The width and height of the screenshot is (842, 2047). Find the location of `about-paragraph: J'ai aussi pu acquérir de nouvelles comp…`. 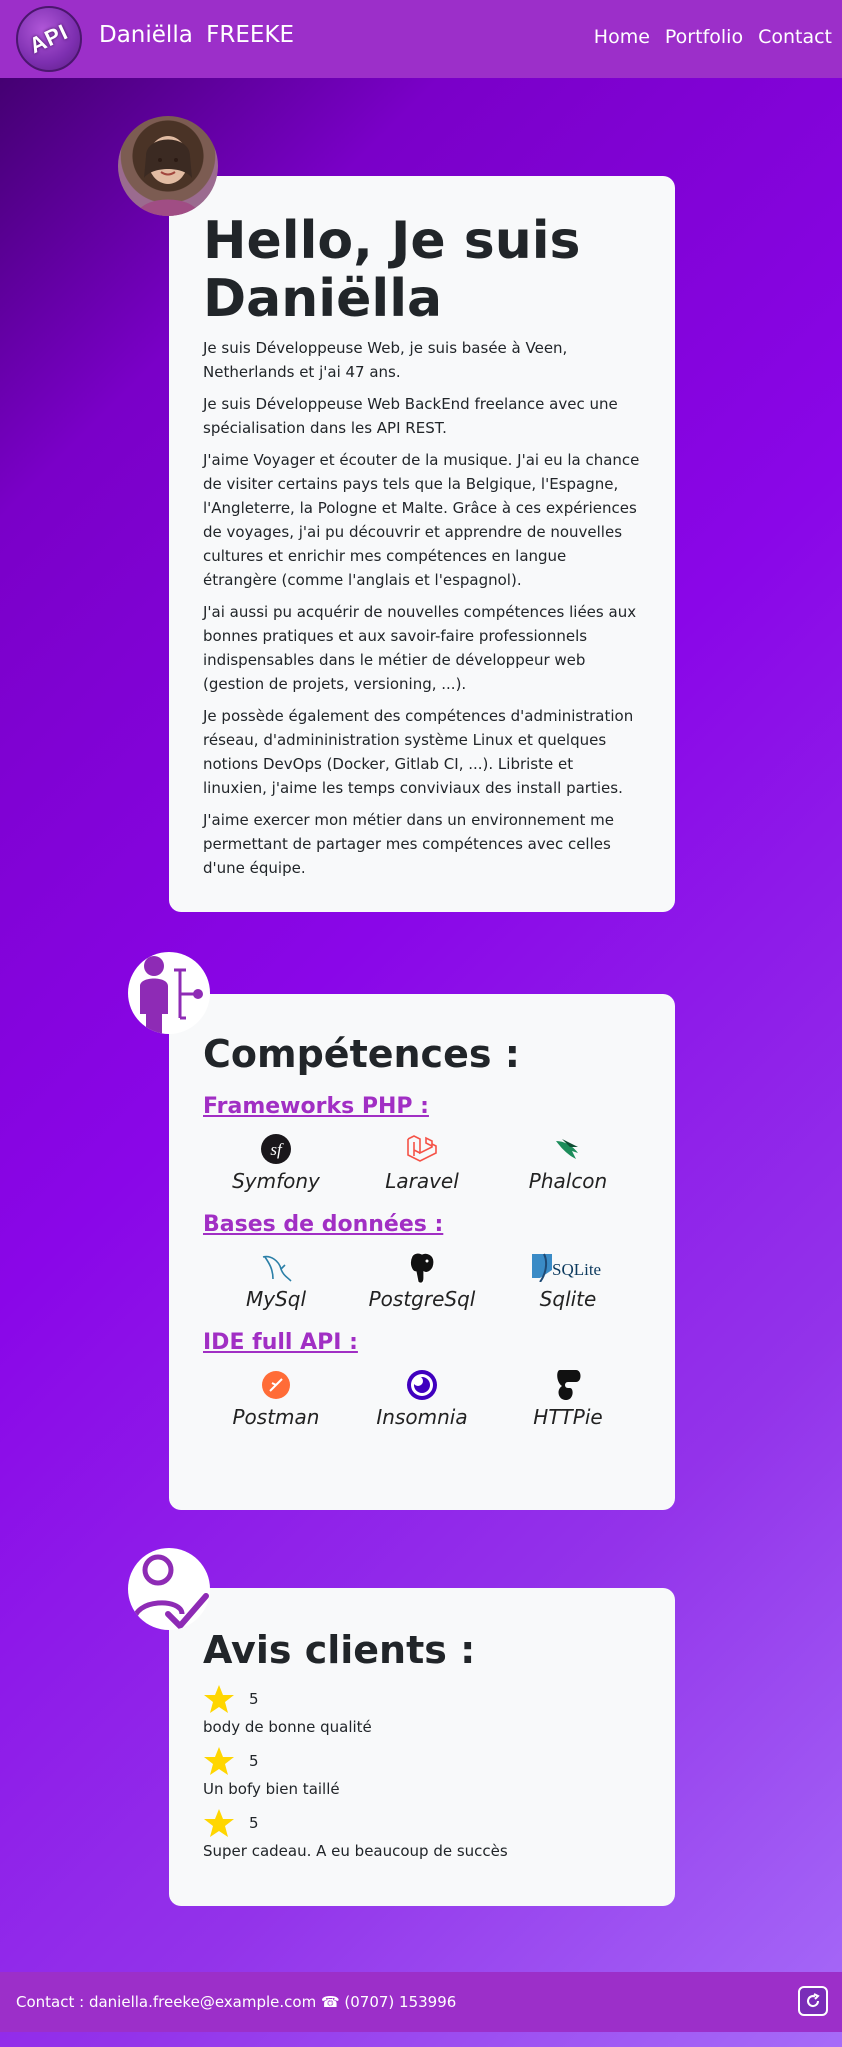

about-paragraph: J'ai aussi pu acquérir de nouvelles comp… is located at coordinates (420, 648).